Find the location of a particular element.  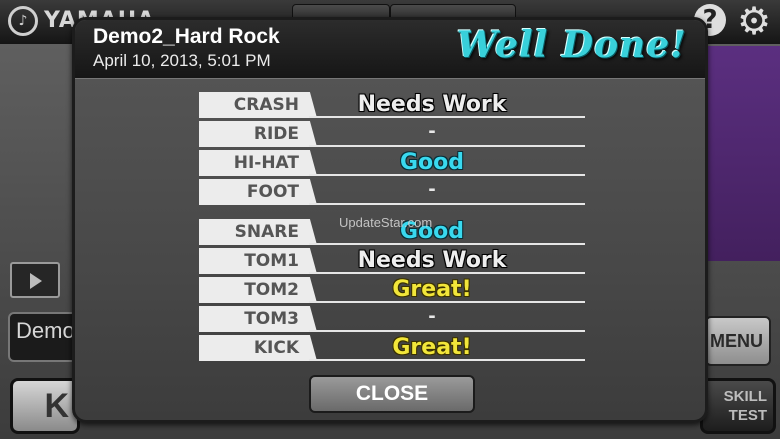

session-date: April 10, 2013, 5:01 PM is located at coordinates (182, 60).